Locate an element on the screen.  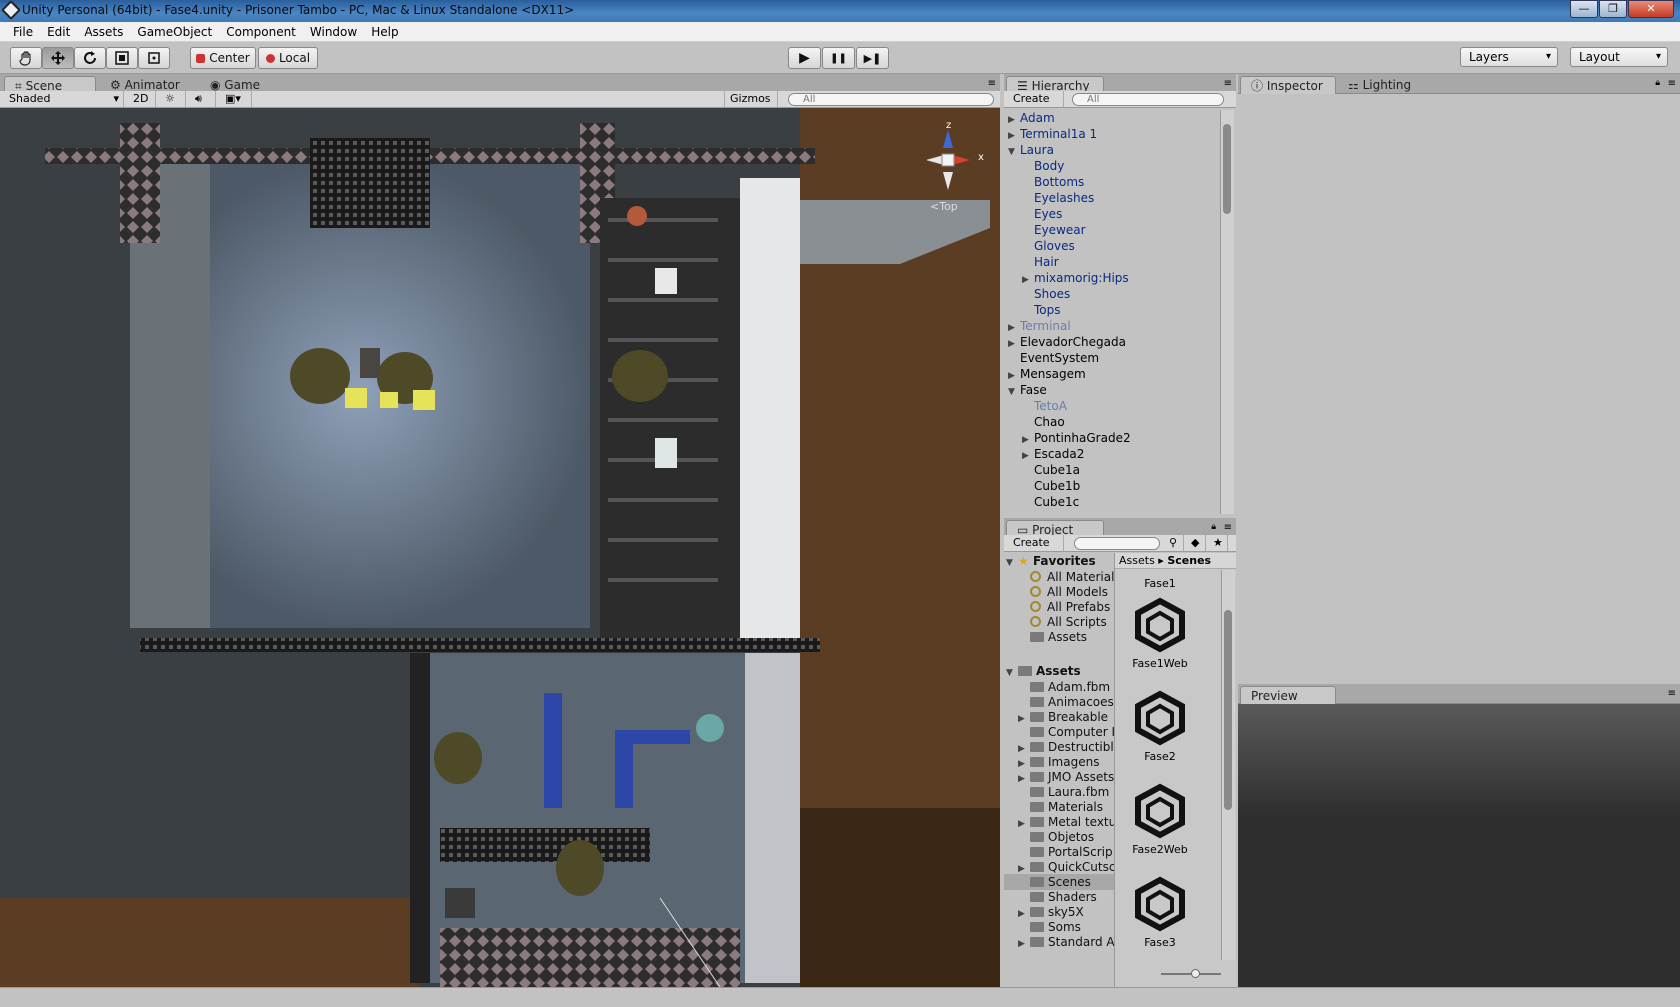
menu-file: File is located at coordinates (23, 31).